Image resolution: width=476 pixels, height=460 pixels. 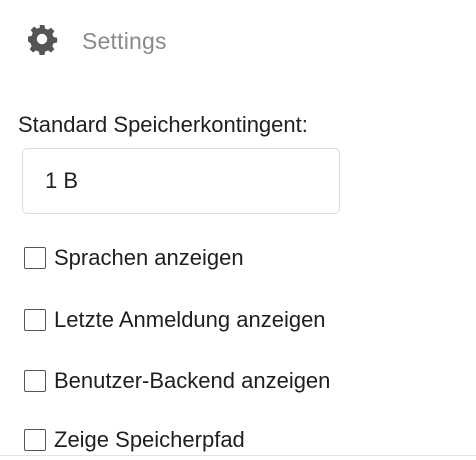 What do you see at coordinates (190, 320) in the screenshot?
I see `show-last-login-label: Letzte Anmeldung anzeigen` at bounding box center [190, 320].